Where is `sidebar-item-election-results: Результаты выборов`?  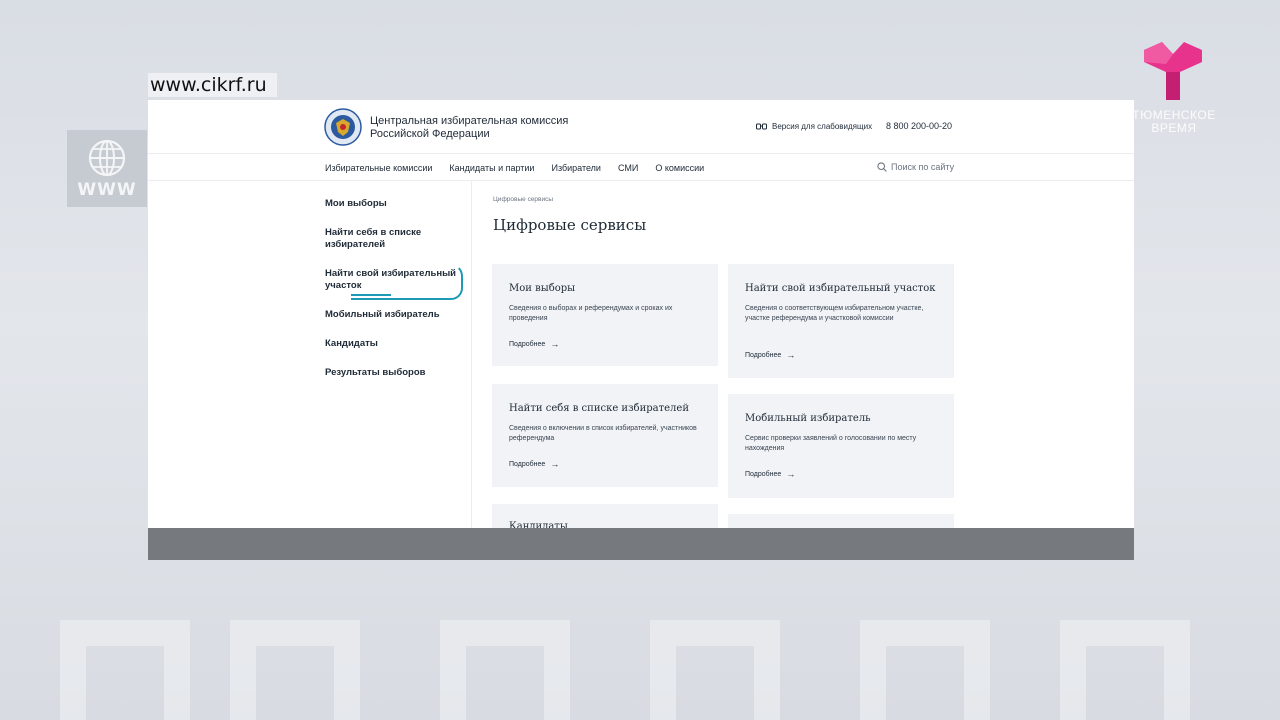
sidebar-item-election-results: Результаты выборов is located at coordinates (395, 373).